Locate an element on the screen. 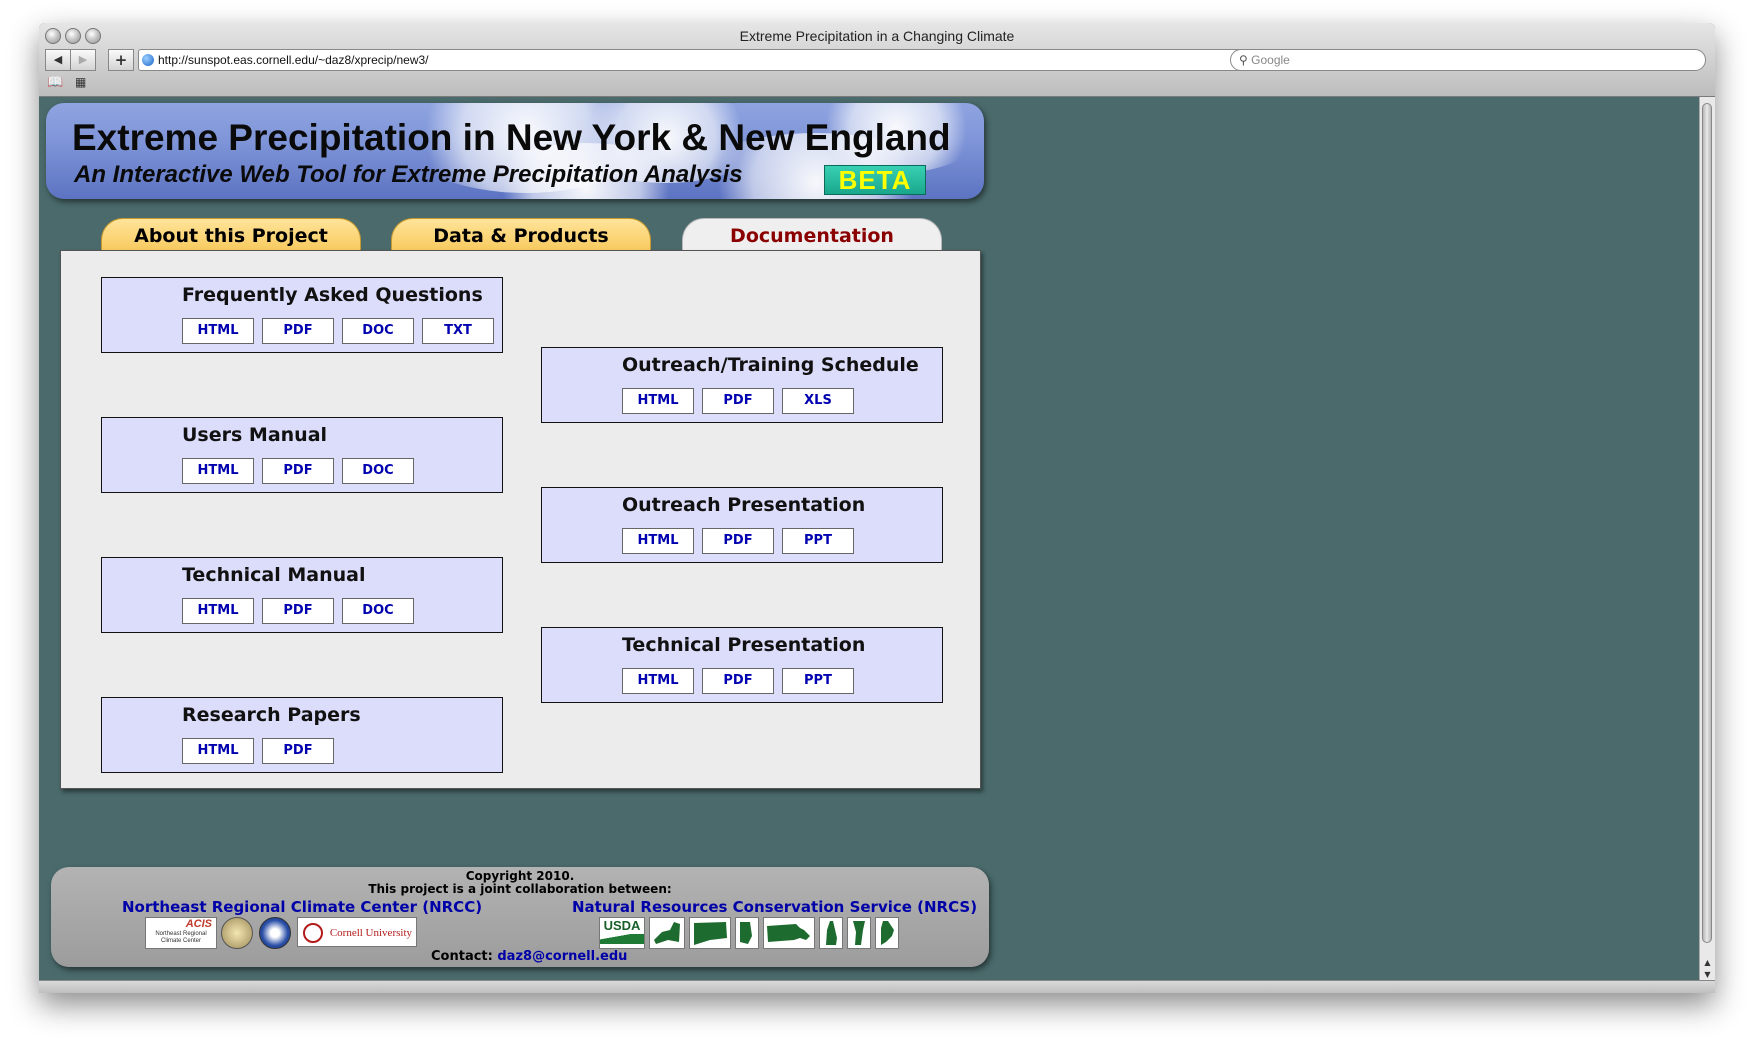 This screenshot has height=1047, width=1754. back-button: ◀ is located at coordinates (58, 60).